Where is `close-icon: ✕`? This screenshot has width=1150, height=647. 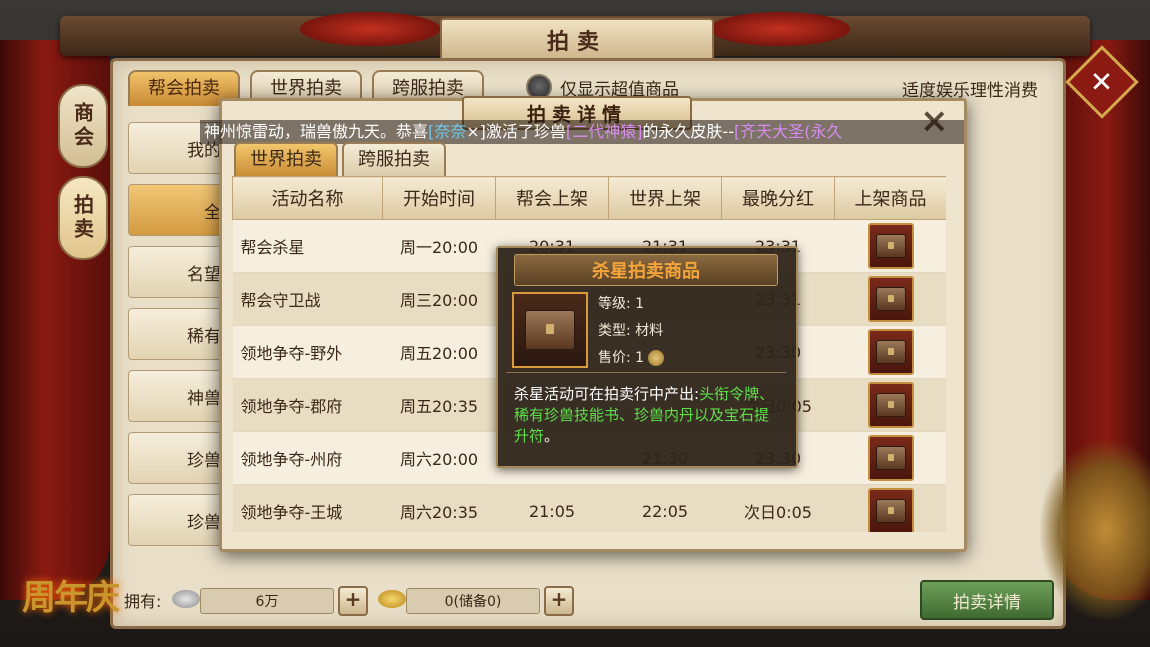
close-icon: ✕ is located at coordinates (1102, 82).